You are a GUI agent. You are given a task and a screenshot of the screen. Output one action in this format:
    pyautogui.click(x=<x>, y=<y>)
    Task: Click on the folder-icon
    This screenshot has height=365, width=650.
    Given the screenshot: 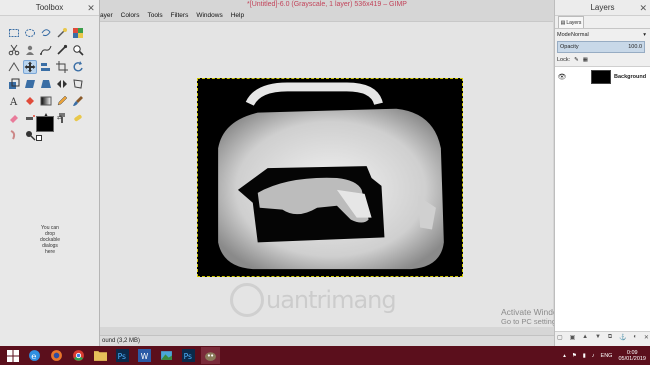 What is the action you would take?
    pyautogui.click(x=100, y=355)
    